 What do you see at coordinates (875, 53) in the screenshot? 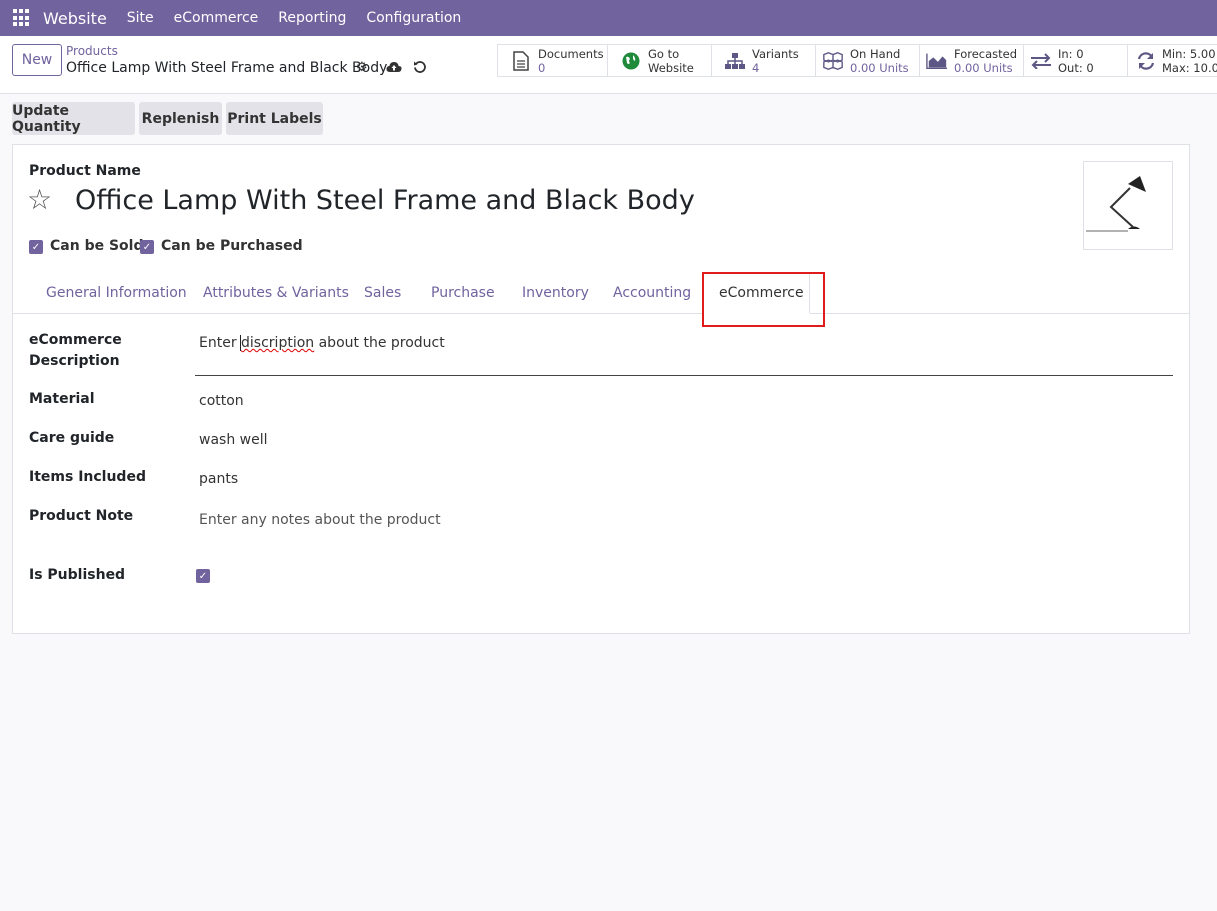
I see `stat-label: On Hand` at bounding box center [875, 53].